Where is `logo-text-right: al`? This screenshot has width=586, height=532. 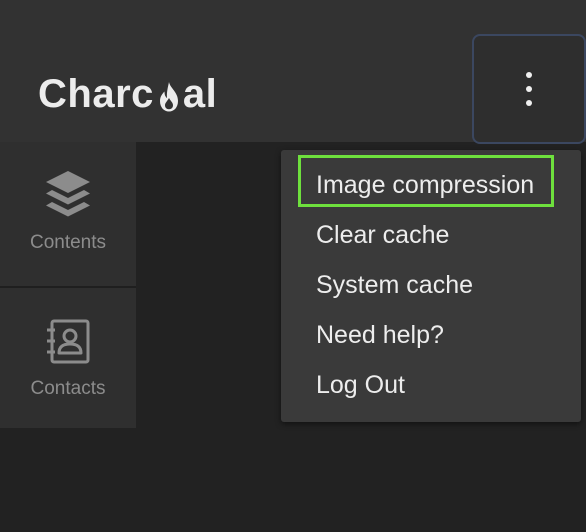
logo-text-right: al is located at coordinates (200, 94).